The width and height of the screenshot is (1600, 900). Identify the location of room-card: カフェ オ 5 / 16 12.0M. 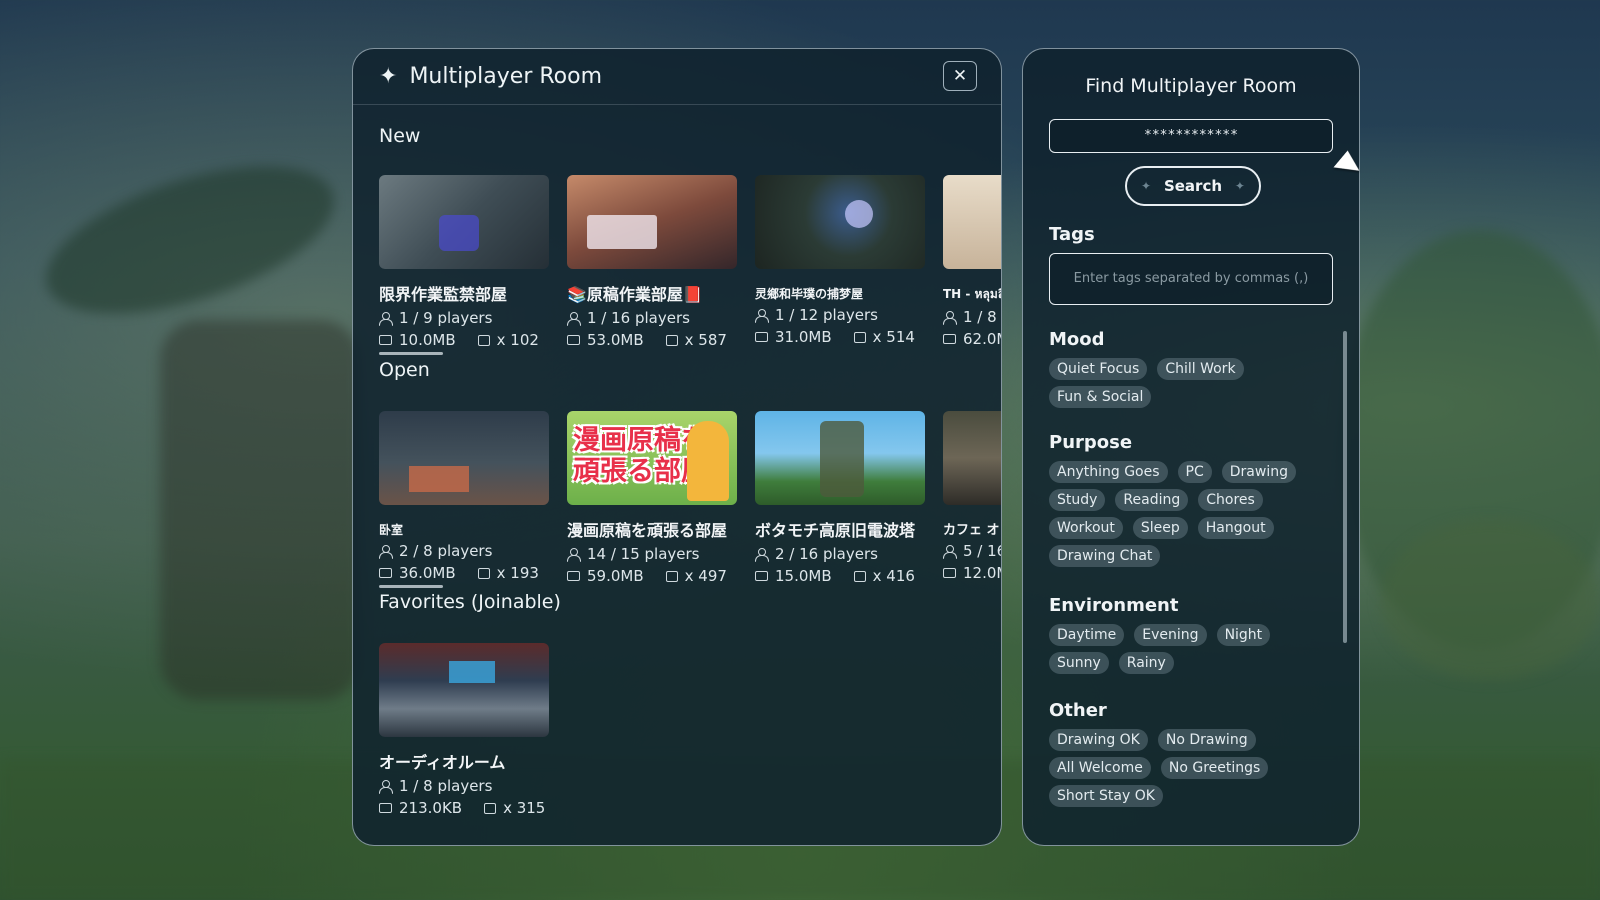
(972, 496).